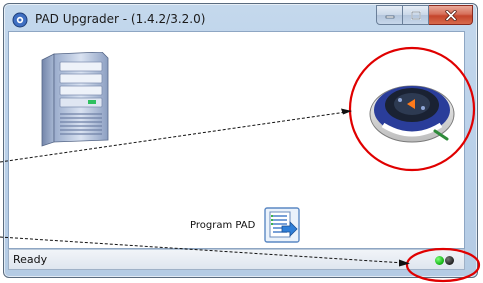 Image resolution: width=483 pixels, height=283 pixels. What do you see at coordinates (449, 260) in the screenshot?
I see `dark-status-led` at bounding box center [449, 260].